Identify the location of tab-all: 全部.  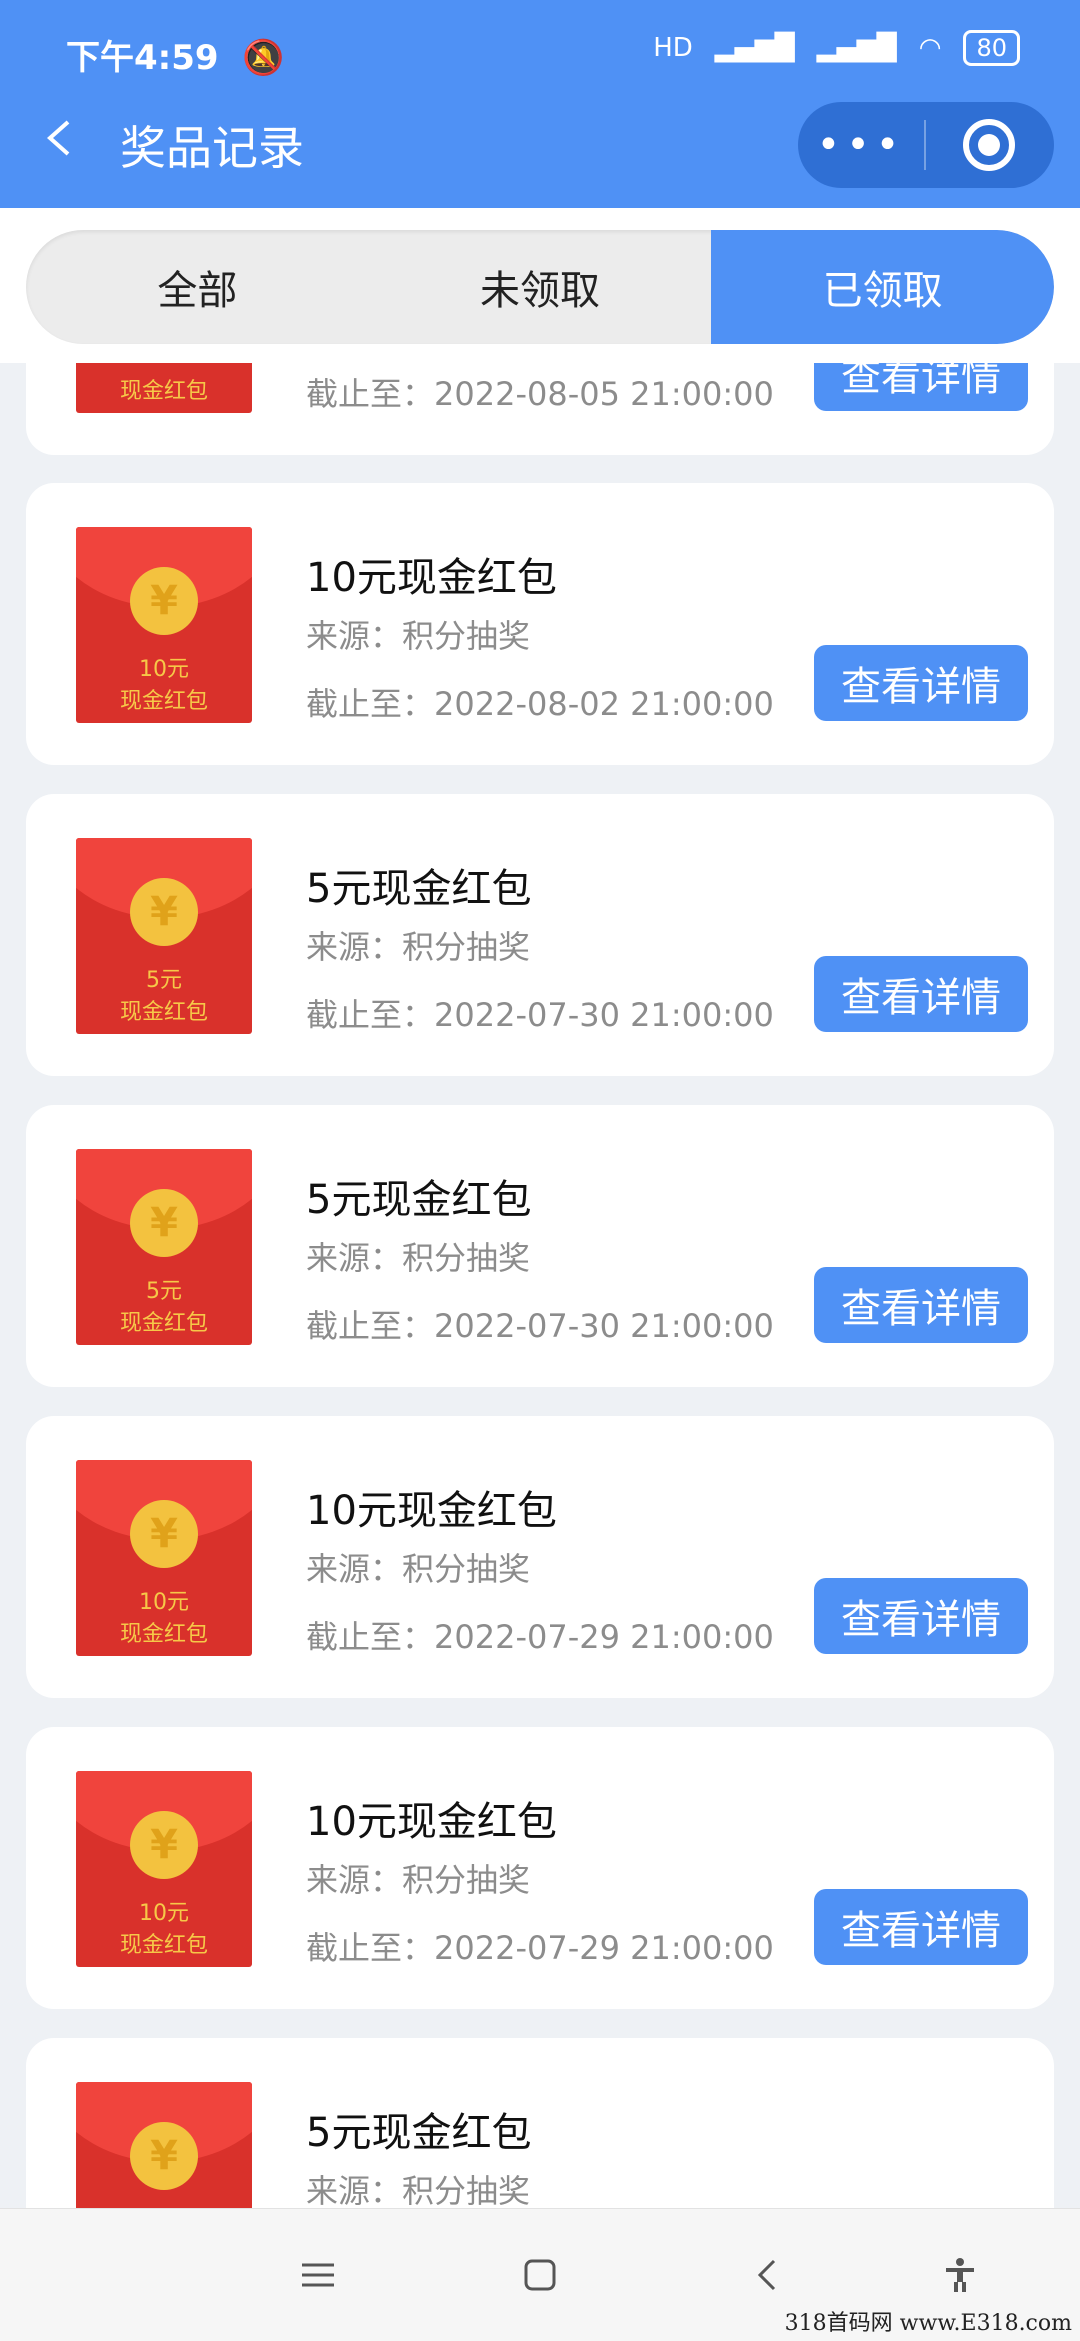
(197, 287).